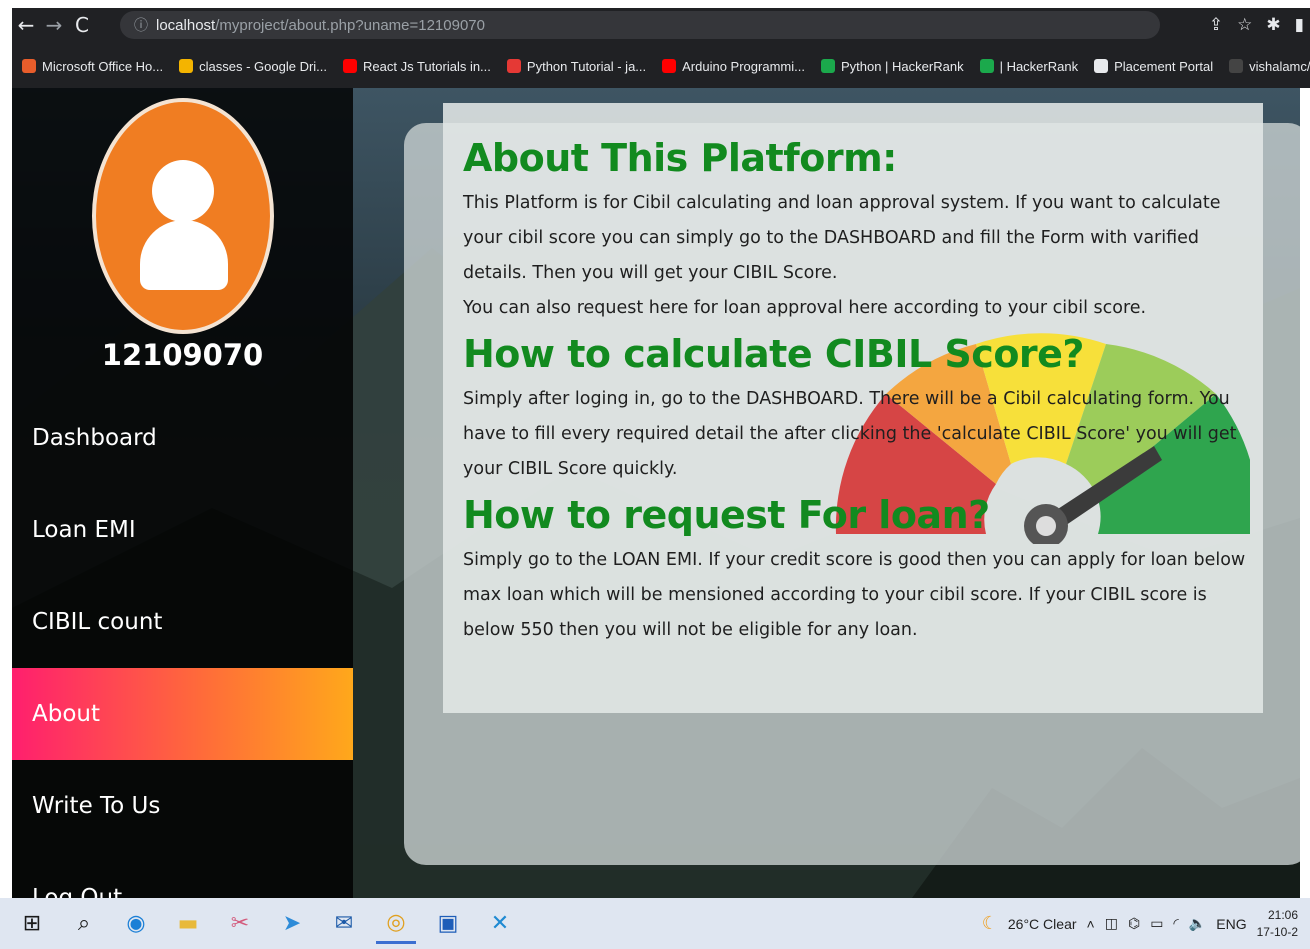 The image size is (1310, 949). What do you see at coordinates (136, 924) in the screenshot?
I see `edge-icon: ◉` at bounding box center [136, 924].